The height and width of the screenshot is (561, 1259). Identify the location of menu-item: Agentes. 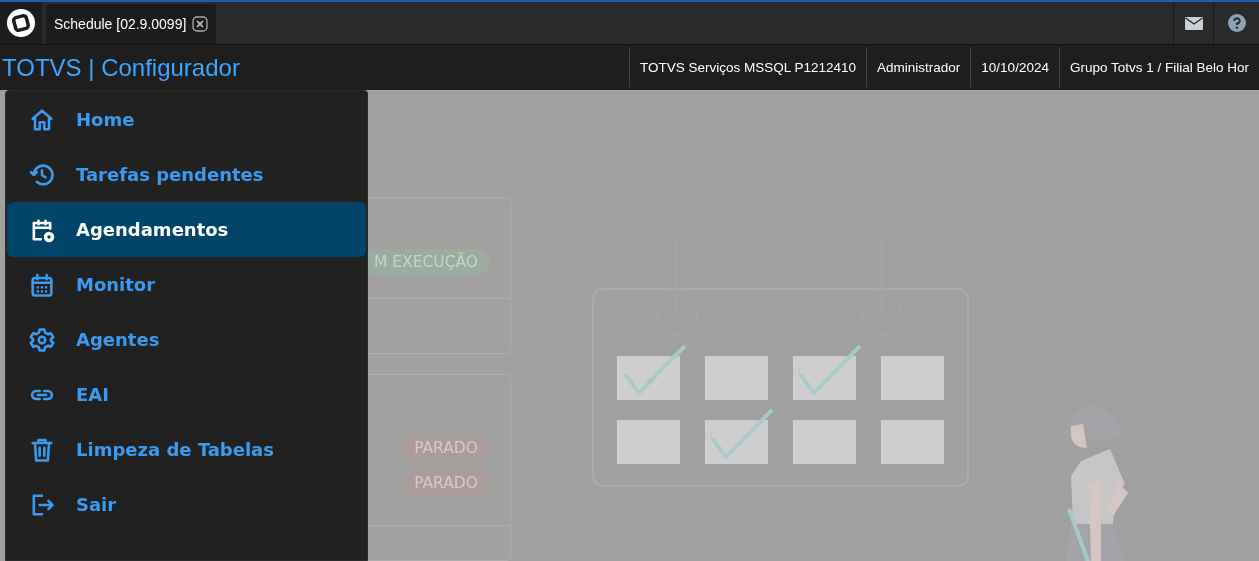
(186, 339).